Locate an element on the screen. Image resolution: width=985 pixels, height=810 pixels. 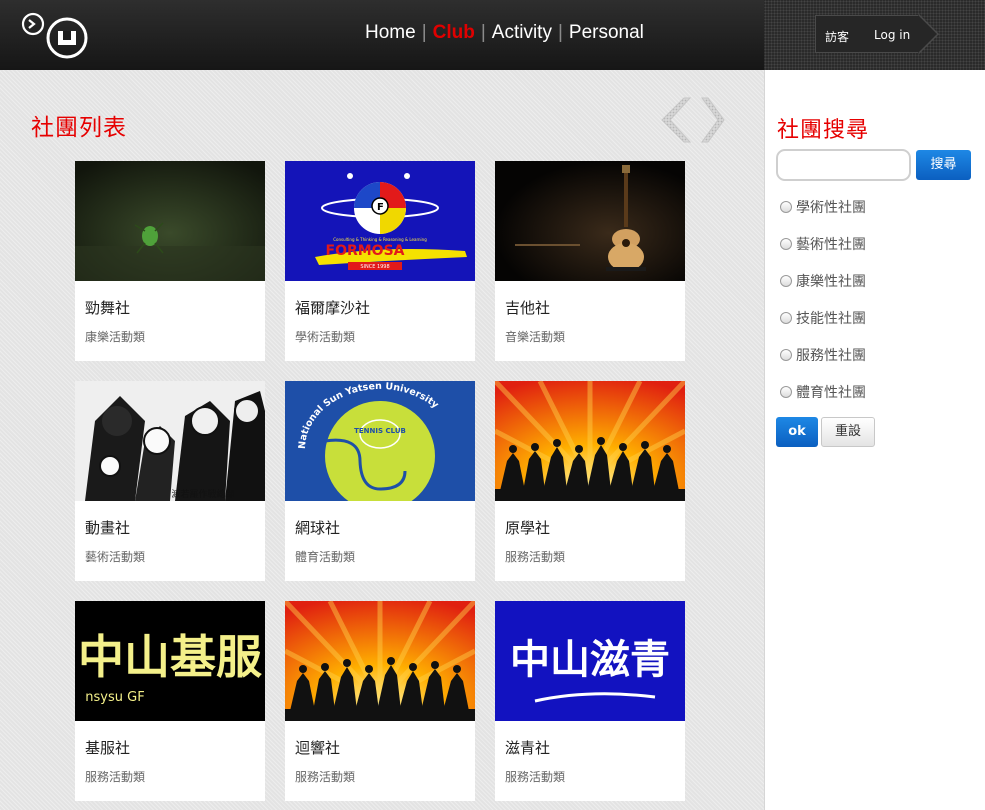
club-name: 原學社 is located at coordinates (528, 528).